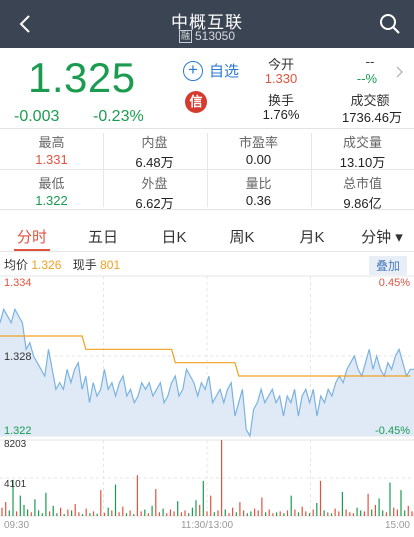 This screenshot has width=414, height=537. Describe the element at coordinates (18, 431) in the screenshot. I see `price-axis-bottom: 1.322` at that location.